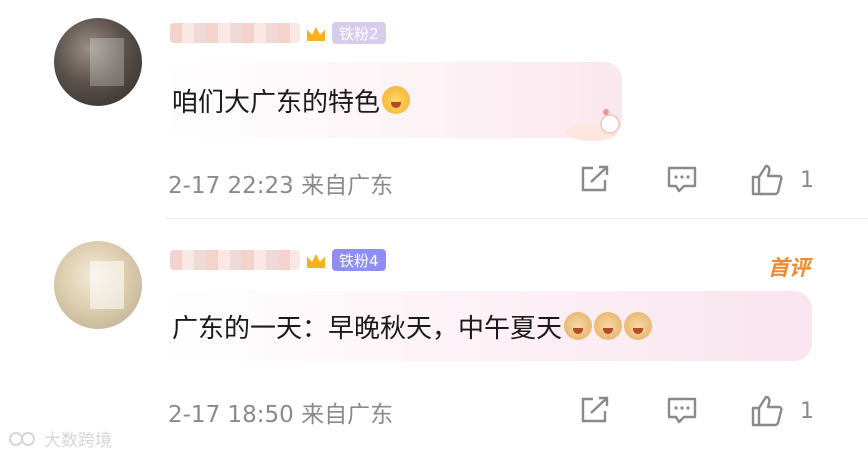  I want to click on comment-date: 2-17 22:23, so click(231, 186).